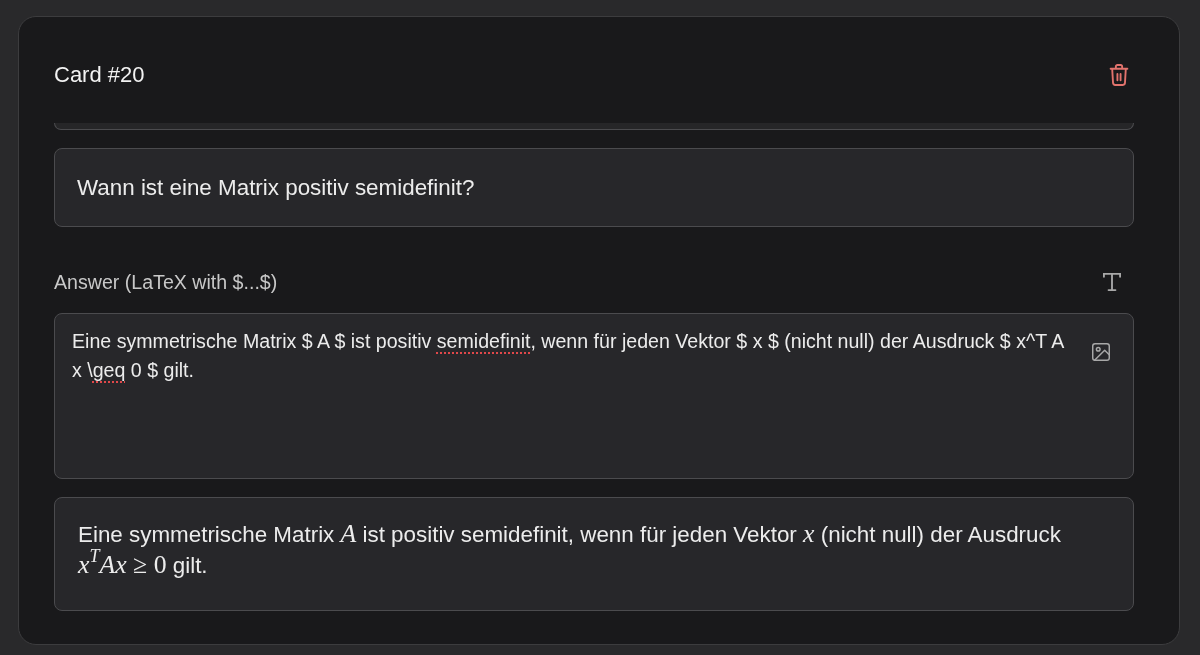  I want to click on image-icon, so click(1101, 352).